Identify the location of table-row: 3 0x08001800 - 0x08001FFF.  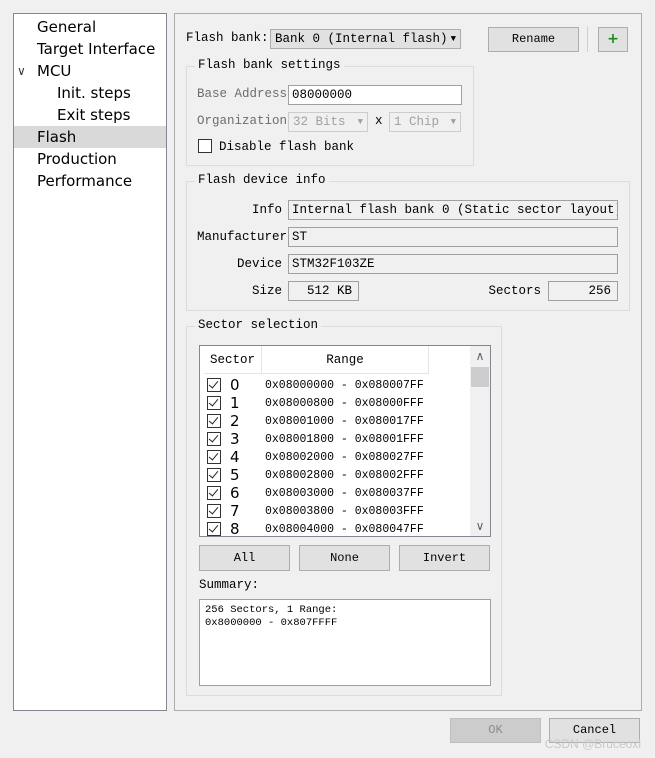
(335, 439).